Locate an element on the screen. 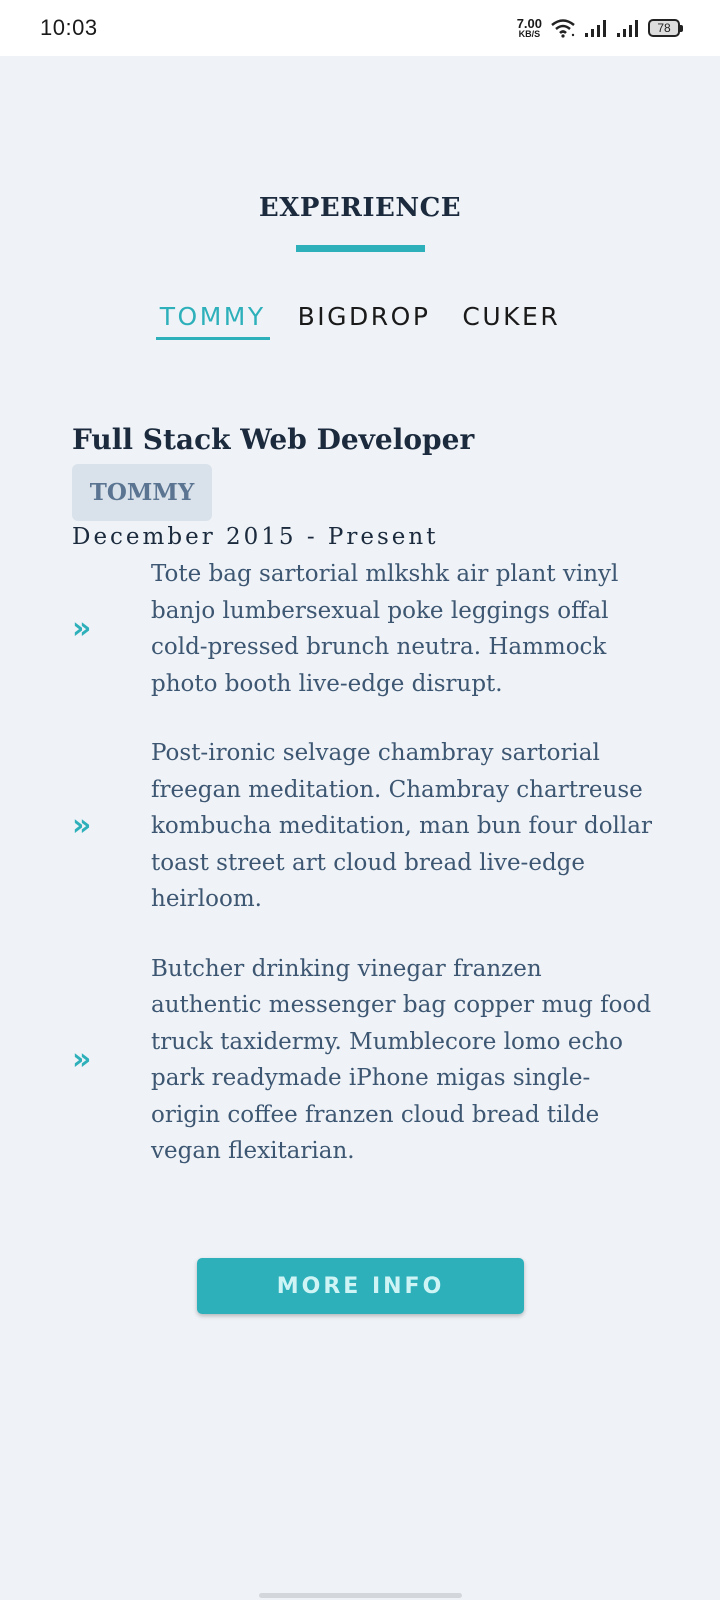  company-tabs: TOMMY BIGDROP CUKER is located at coordinates (360, 320).